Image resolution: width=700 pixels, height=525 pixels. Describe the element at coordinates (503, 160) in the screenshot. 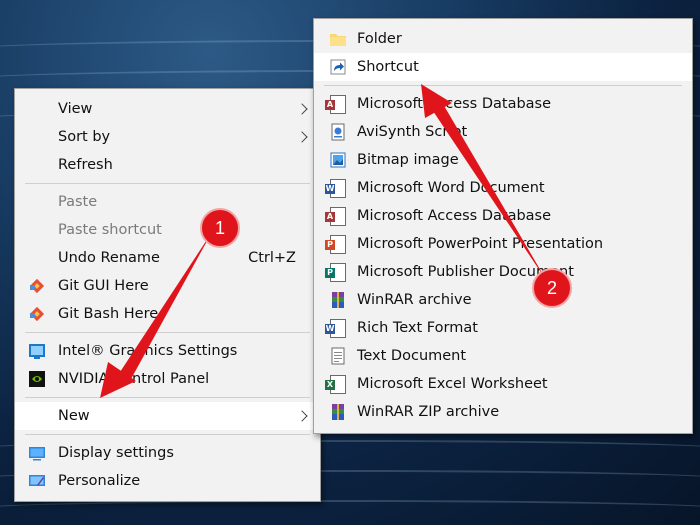

I see `new-item-bitmap-image: Bitmap image` at that location.